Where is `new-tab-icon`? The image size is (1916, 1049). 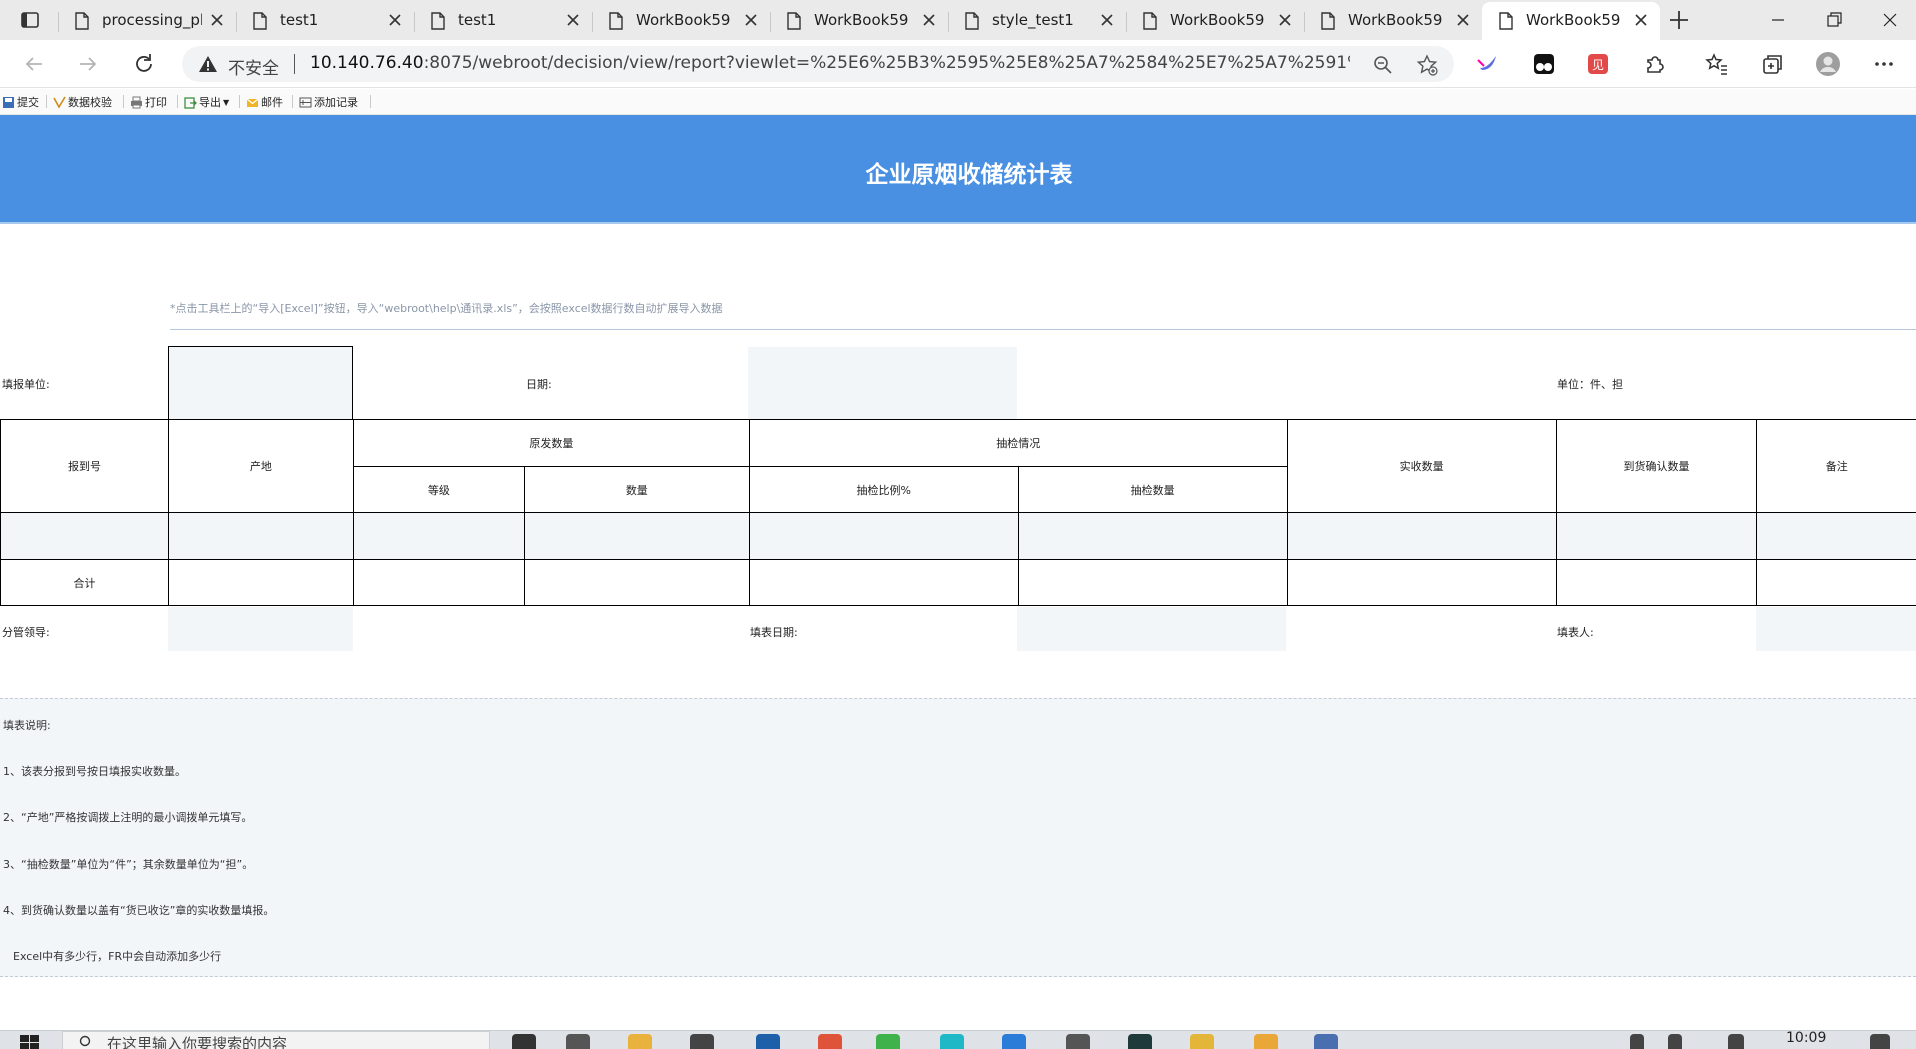
new-tab-icon is located at coordinates (1679, 20).